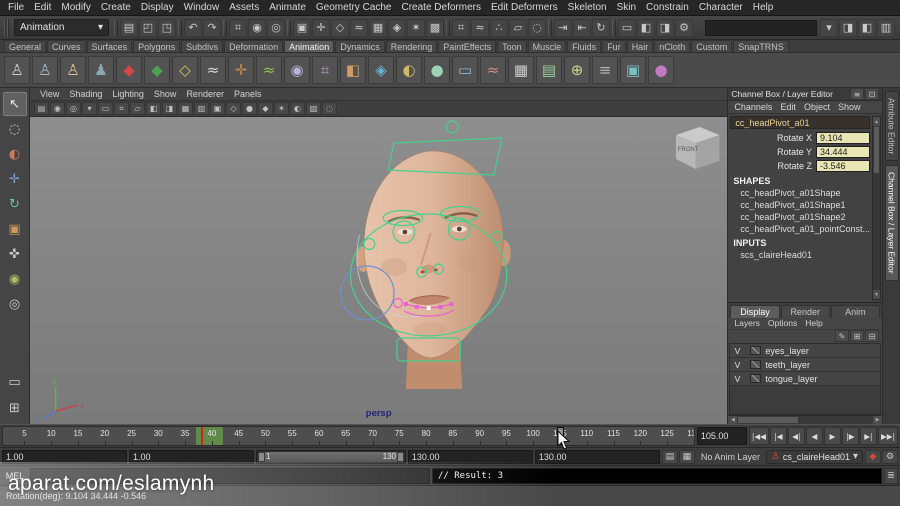 This screenshot has width=900, height=506. Describe the element at coordinates (470, 456) in the screenshot. I see `playback-end-field` at that location.